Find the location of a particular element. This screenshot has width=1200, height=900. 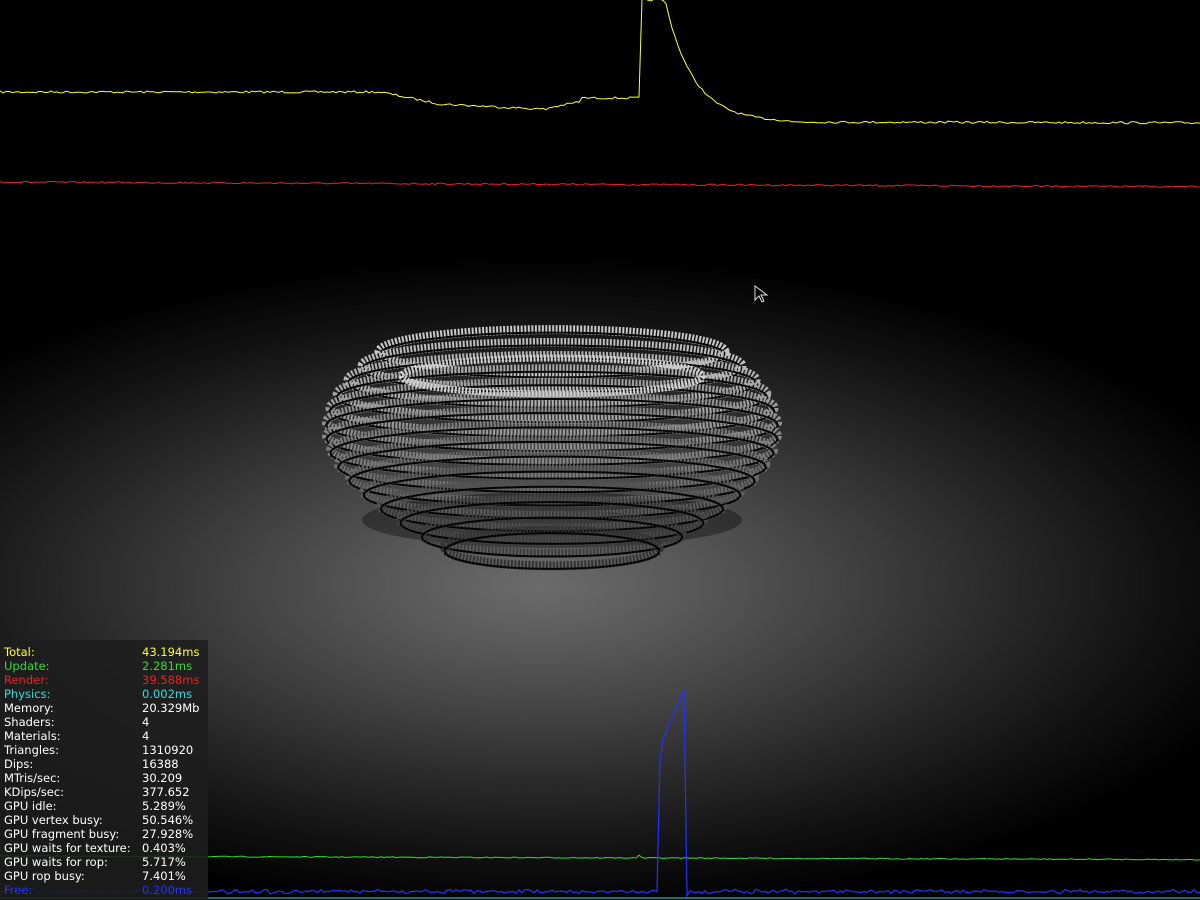

stat-row: MTris/sec: 30.209 is located at coordinates (104, 778).